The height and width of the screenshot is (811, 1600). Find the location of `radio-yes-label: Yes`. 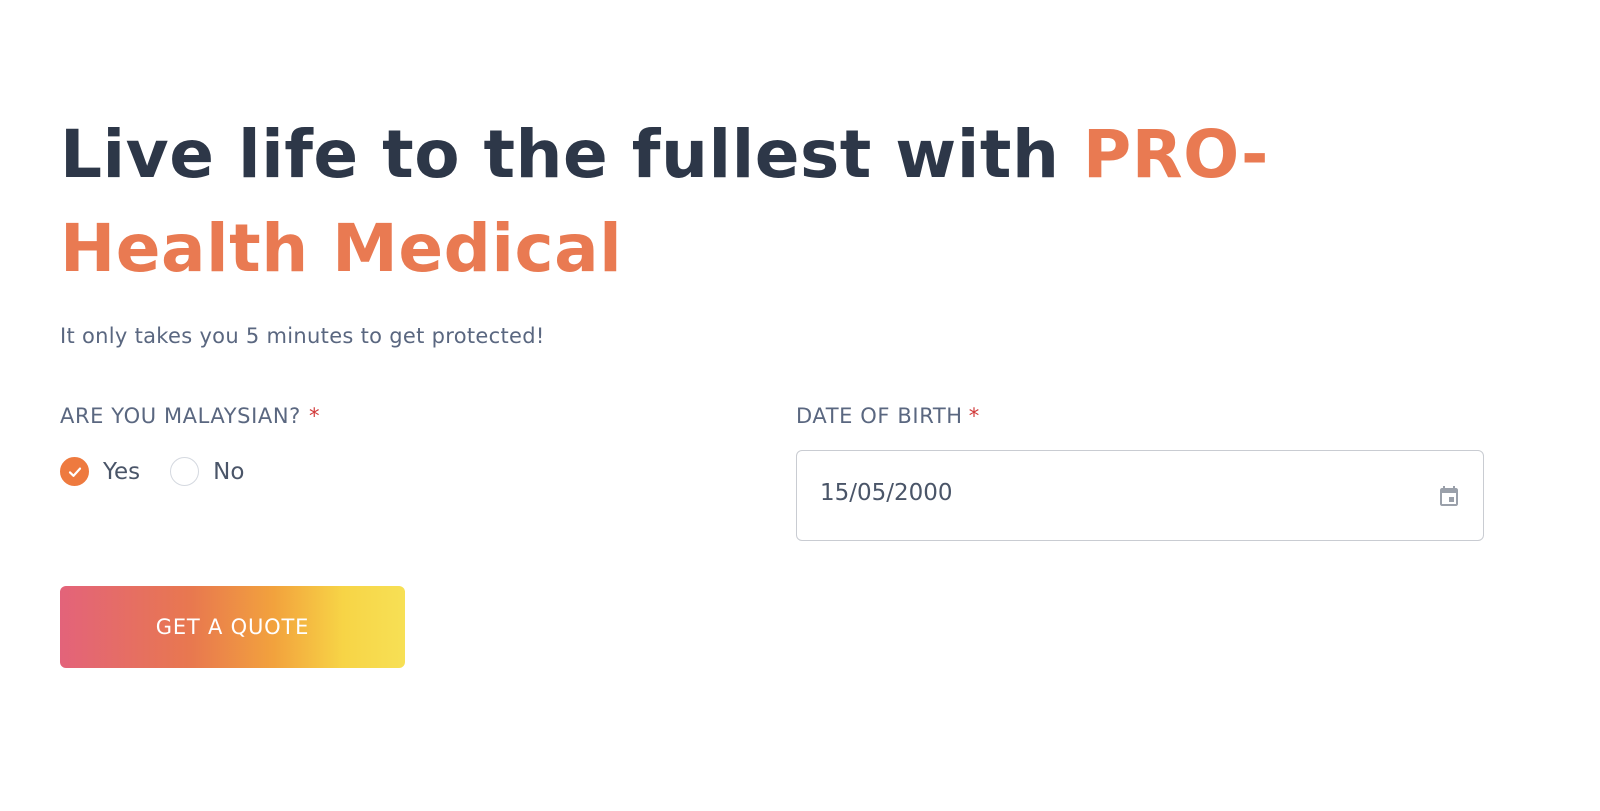

radio-yes-label: Yes is located at coordinates (121, 472).